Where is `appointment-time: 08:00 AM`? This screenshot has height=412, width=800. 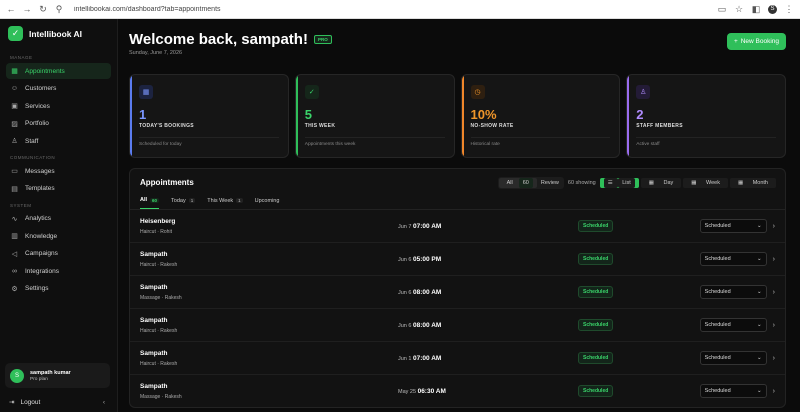
appointment-time: 08:00 AM is located at coordinates (427, 325).